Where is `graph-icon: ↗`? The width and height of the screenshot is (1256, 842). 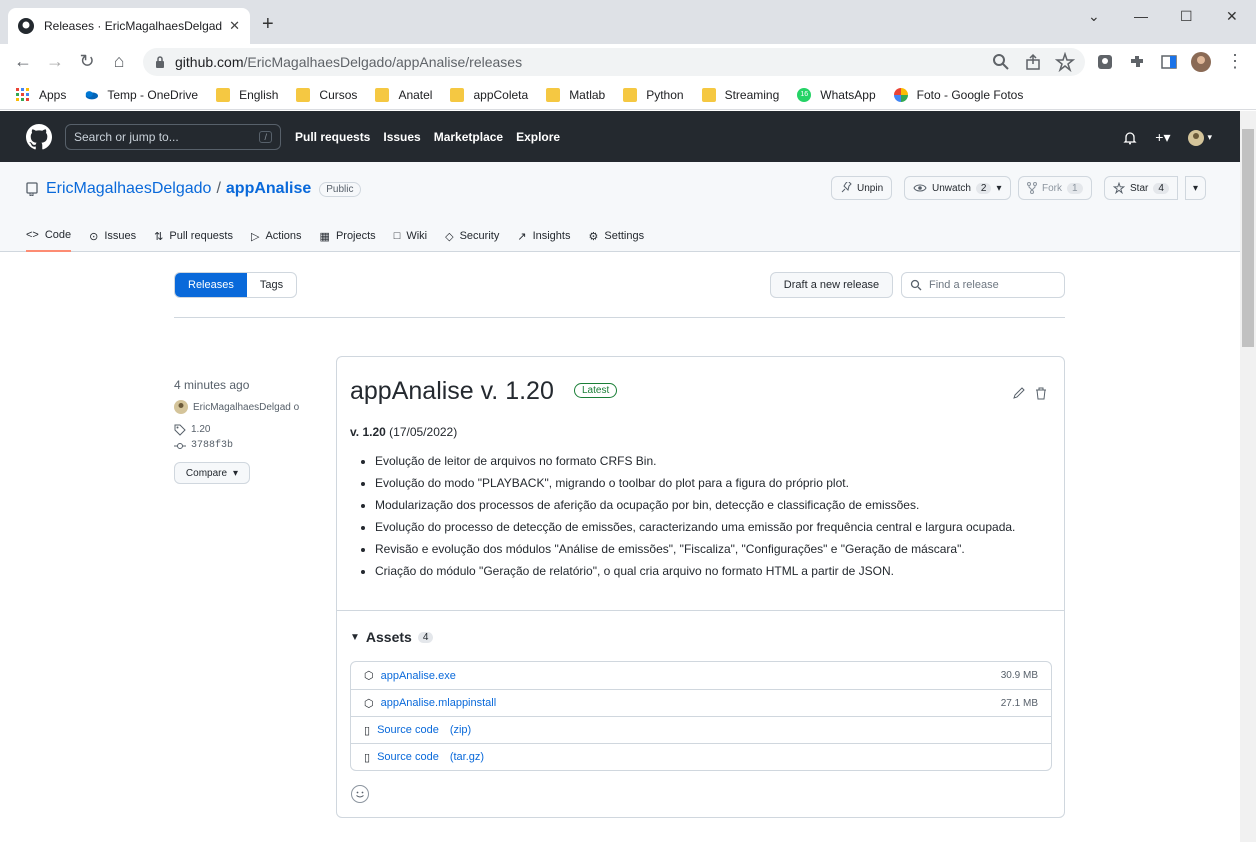
graph-icon: ↗ is located at coordinates (522, 236).